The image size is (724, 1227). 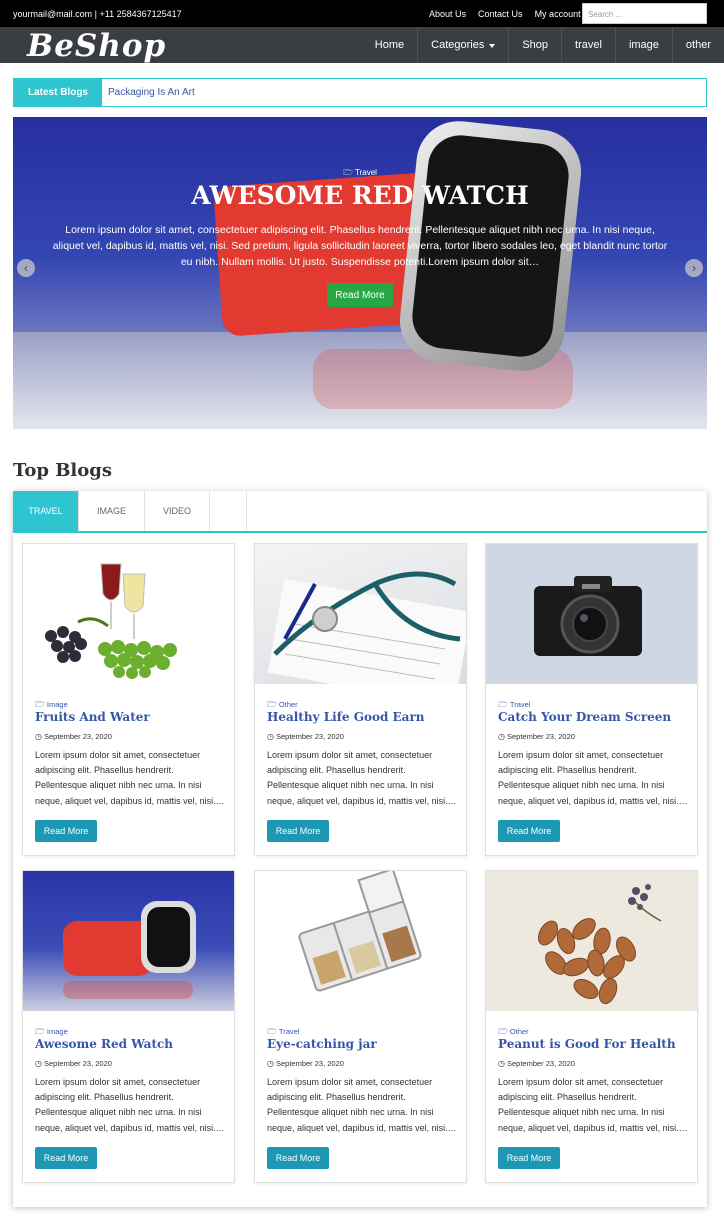 I want to click on ticker-link: Packaging Is An Art, so click(x=151, y=92).